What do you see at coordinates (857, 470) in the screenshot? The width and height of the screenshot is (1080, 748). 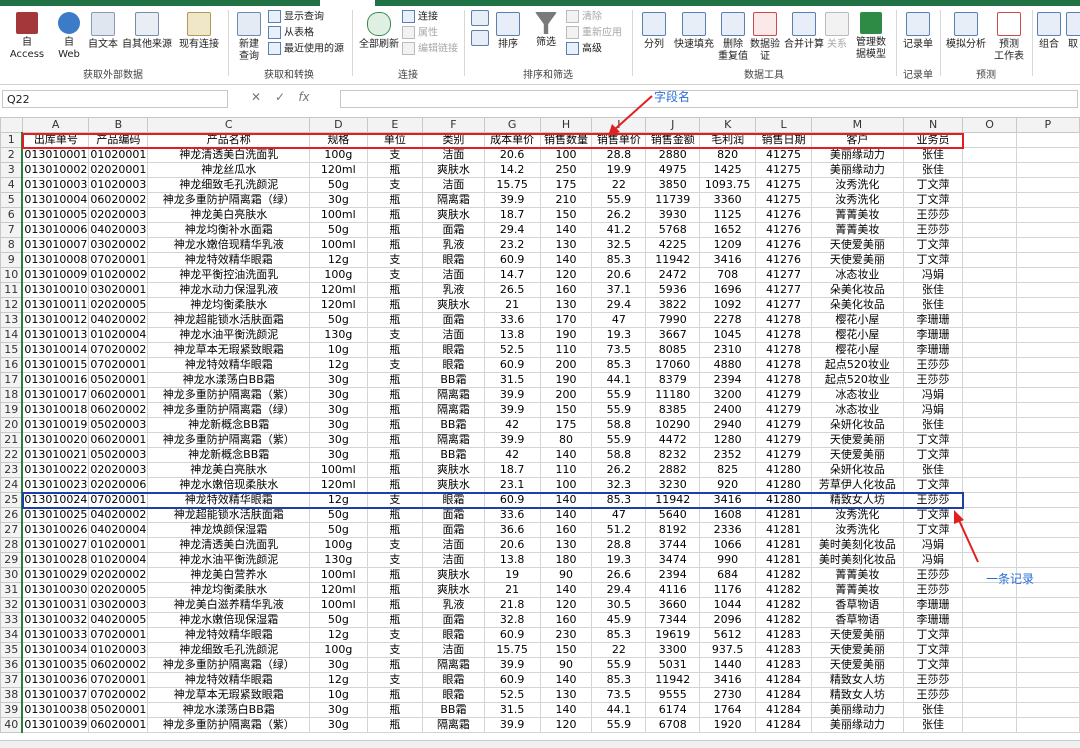 I see `data-cell: 朵妍化妆品` at bounding box center [857, 470].